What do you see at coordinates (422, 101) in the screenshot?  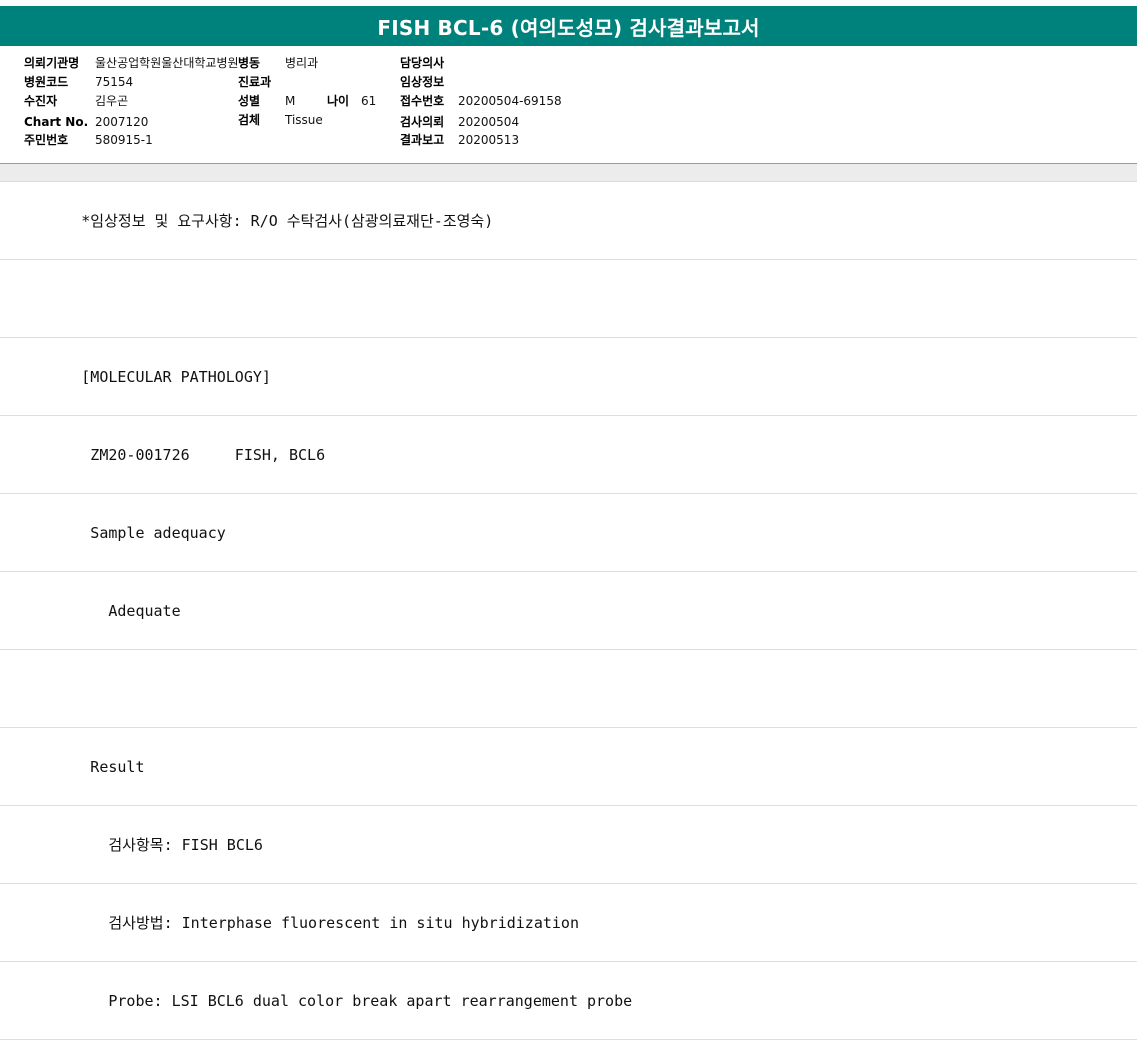 I see `receipt-number-label: 접수번호` at bounding box center [422, 101].